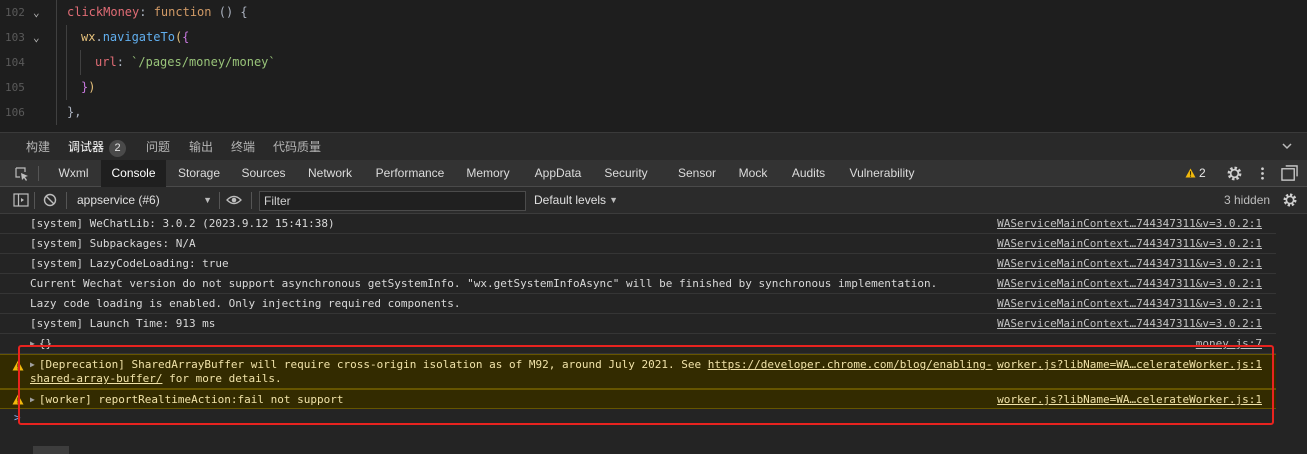  What do you see at coordinates (330, 173) in the screenshot?
I see `tab-network: Network` at bounding box center [330, 173].